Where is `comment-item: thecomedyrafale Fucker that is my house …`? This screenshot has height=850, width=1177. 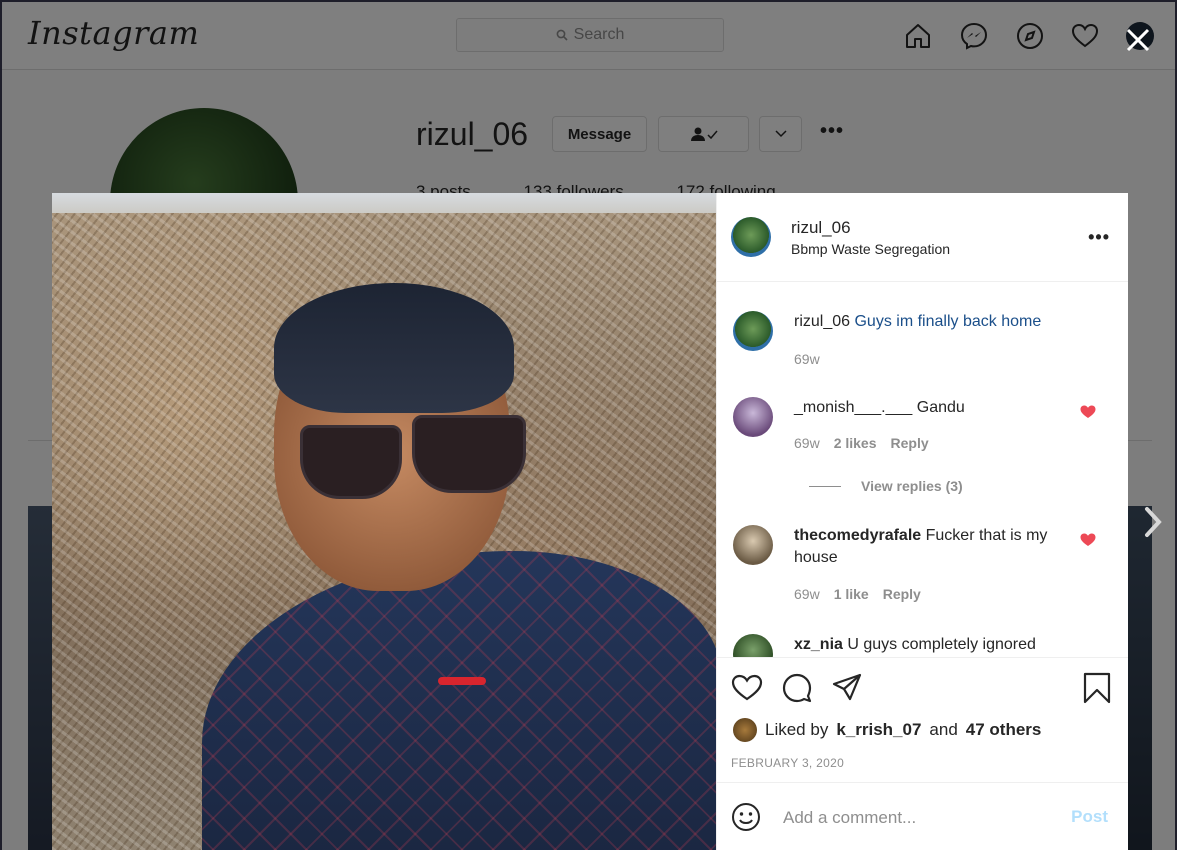
comment-item: thecomedyrafale Fucker that is my house … is located at coordinates (922, 570).